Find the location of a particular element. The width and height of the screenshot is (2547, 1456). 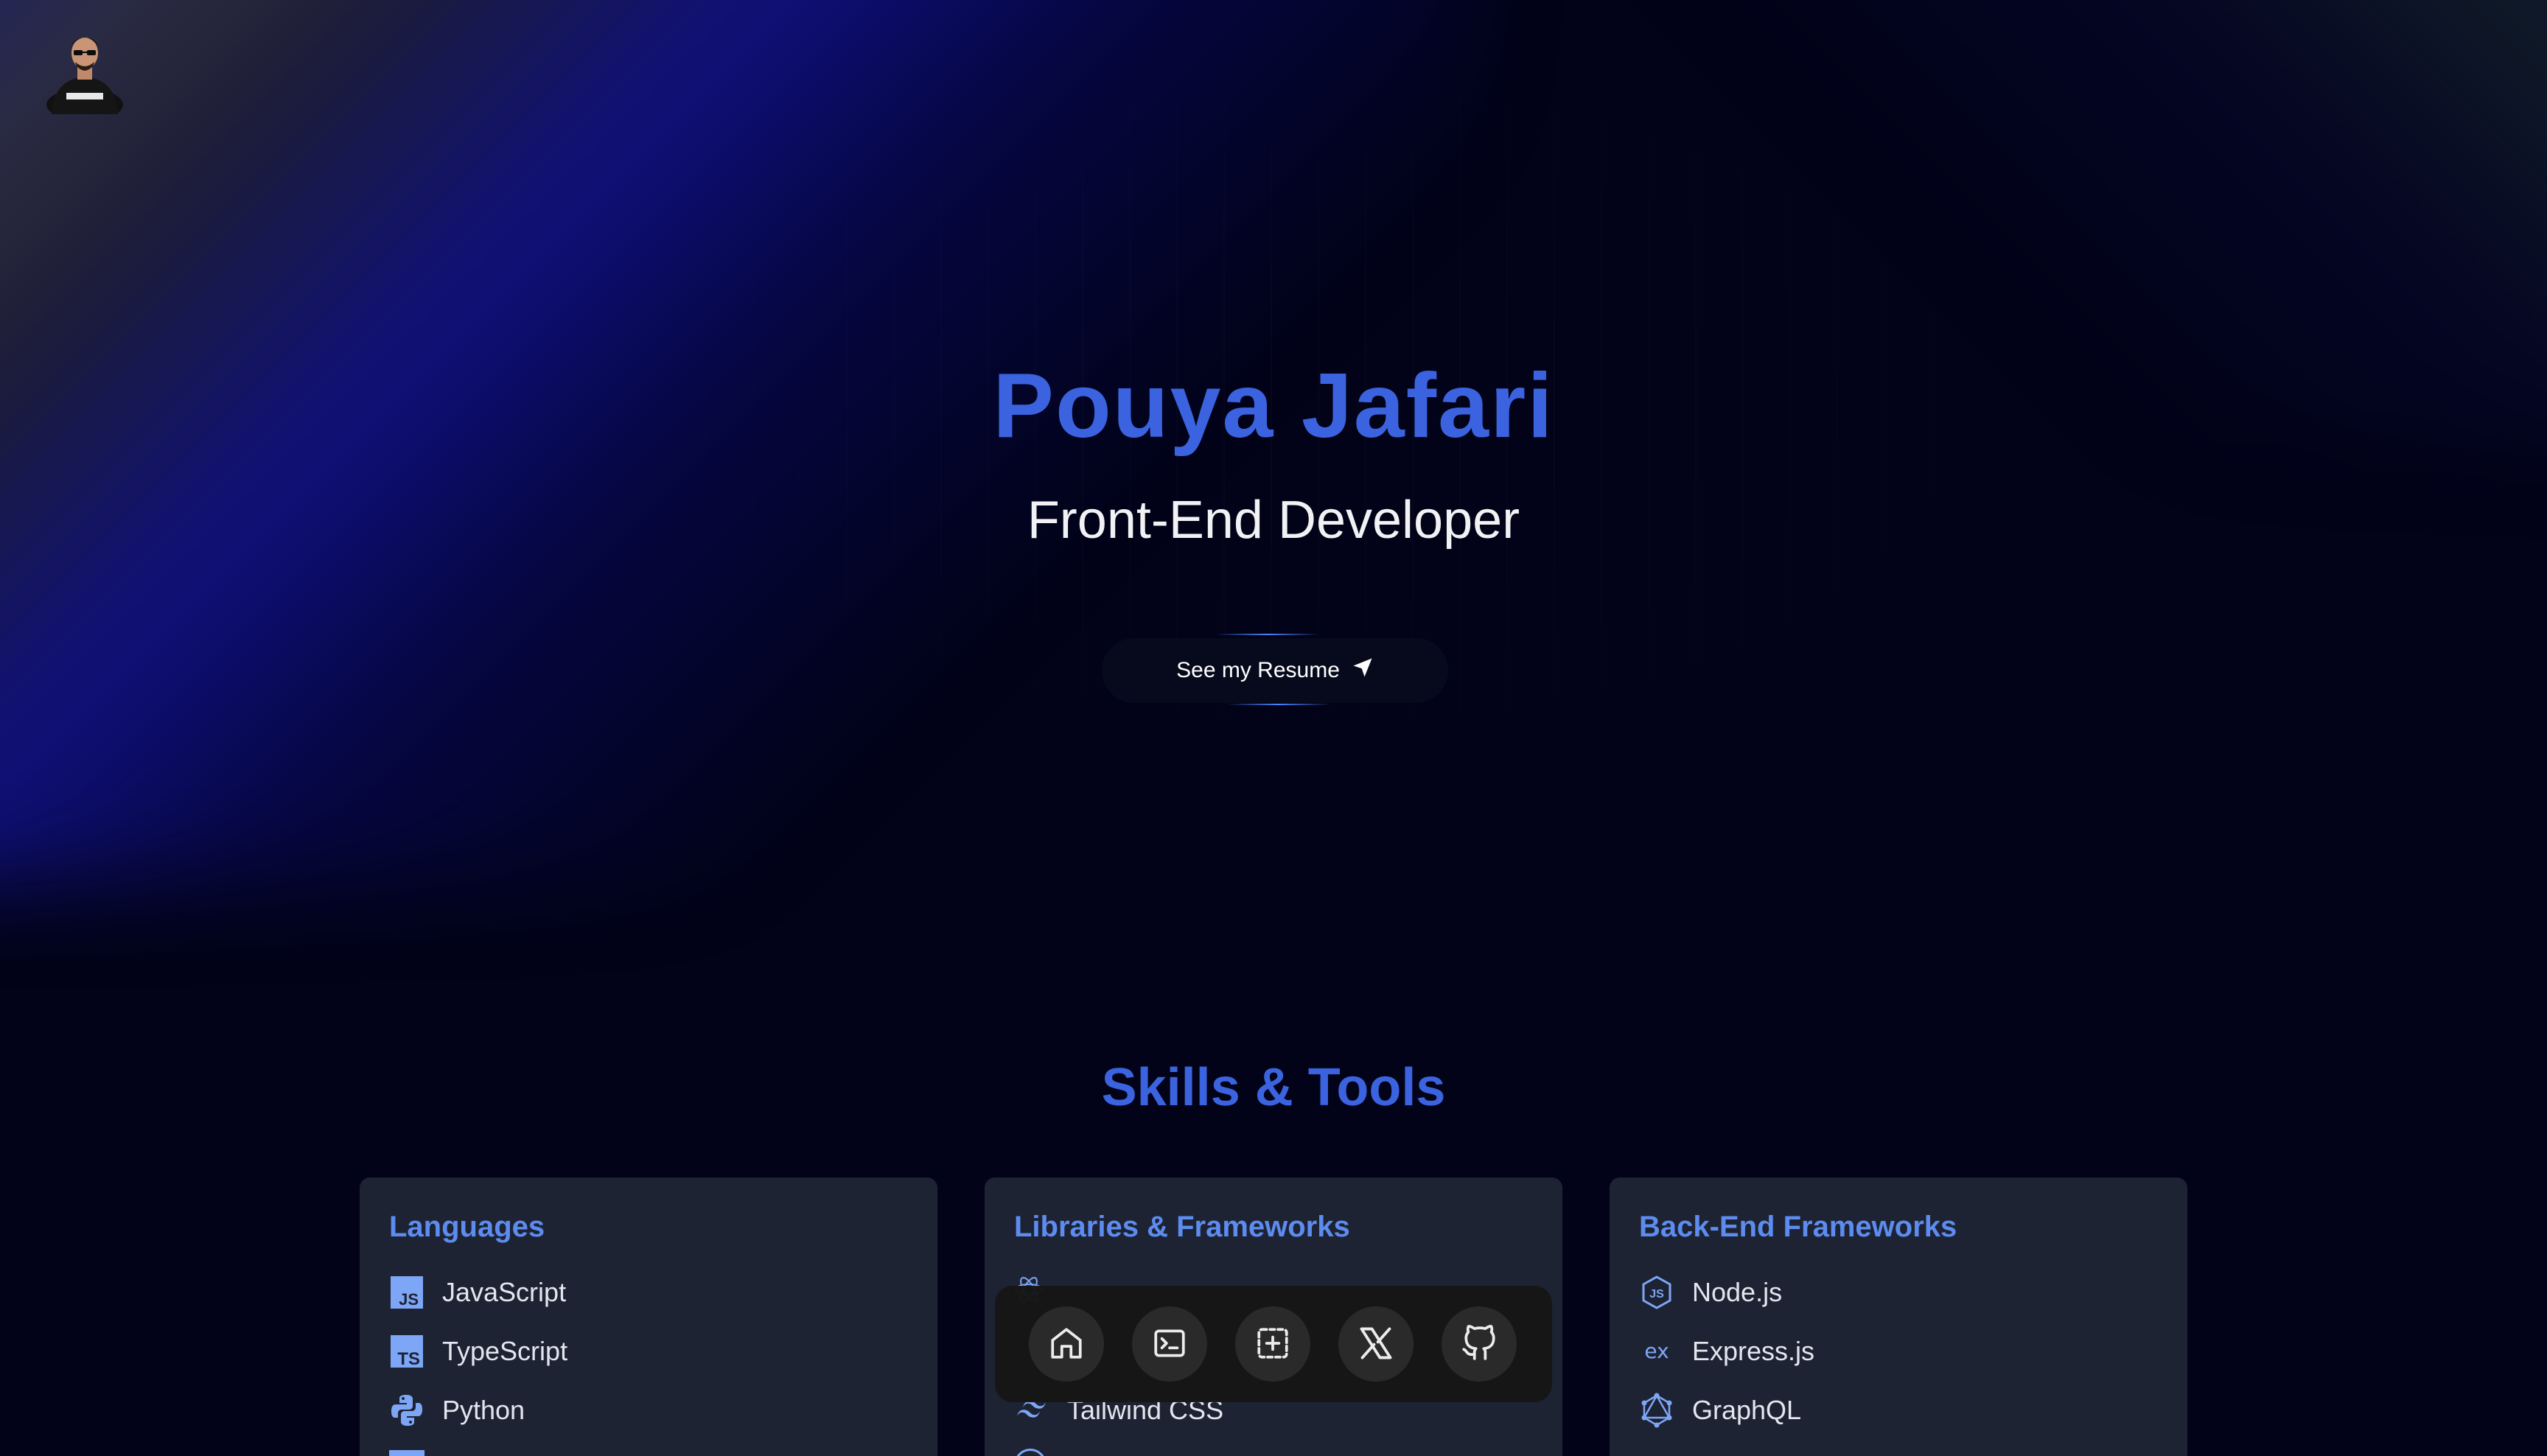

skill-item: ex Express.js is located at coordinates (1727, 1351).